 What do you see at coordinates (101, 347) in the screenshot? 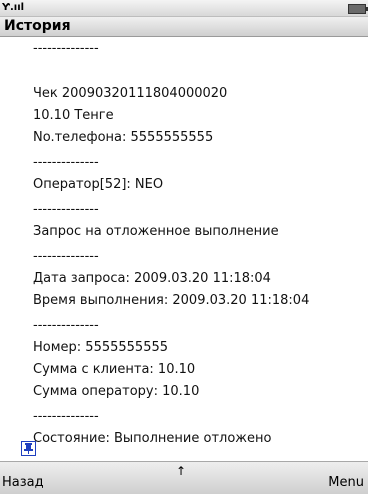
I see `number: Номер: 5555555555` at bounding box center [101, 347].